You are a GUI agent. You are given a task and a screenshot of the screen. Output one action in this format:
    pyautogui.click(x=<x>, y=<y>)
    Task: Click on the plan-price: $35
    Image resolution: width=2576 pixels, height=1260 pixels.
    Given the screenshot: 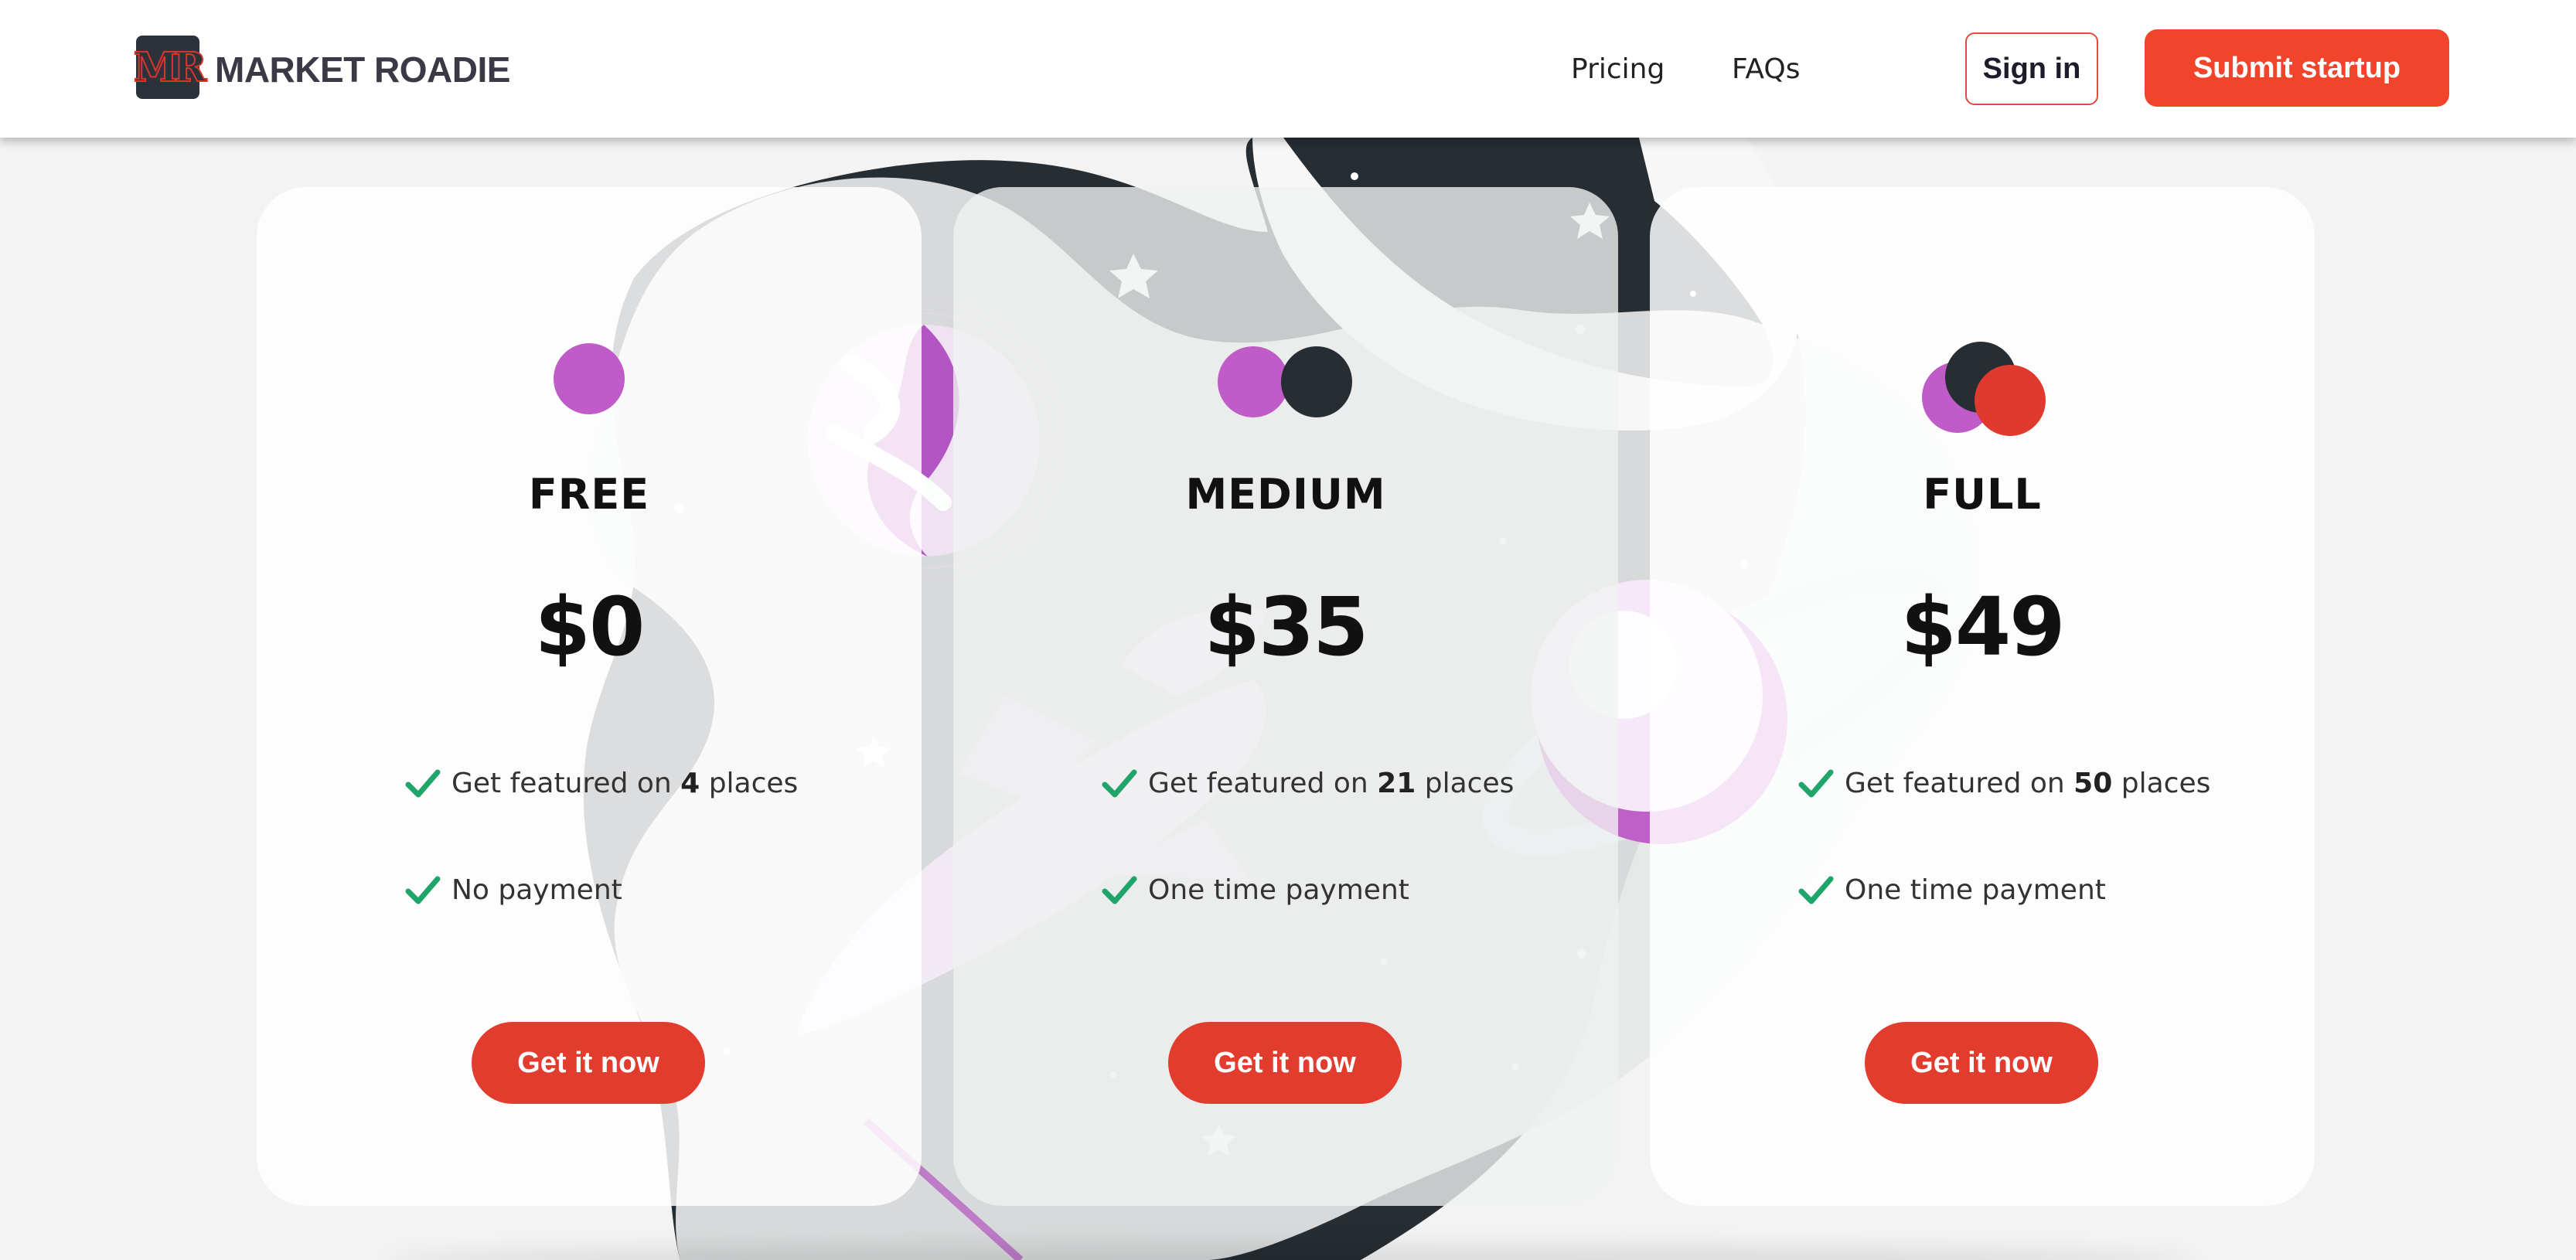 What is the action you would take?
    pyautogui.click(x=1286, y=627)
    